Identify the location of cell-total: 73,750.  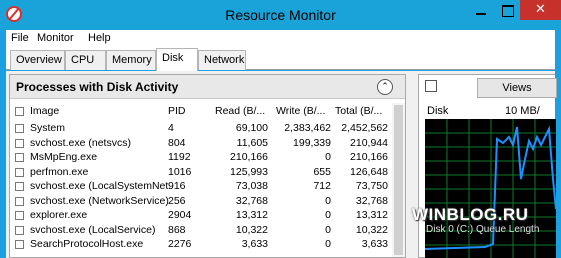
(371, 186).